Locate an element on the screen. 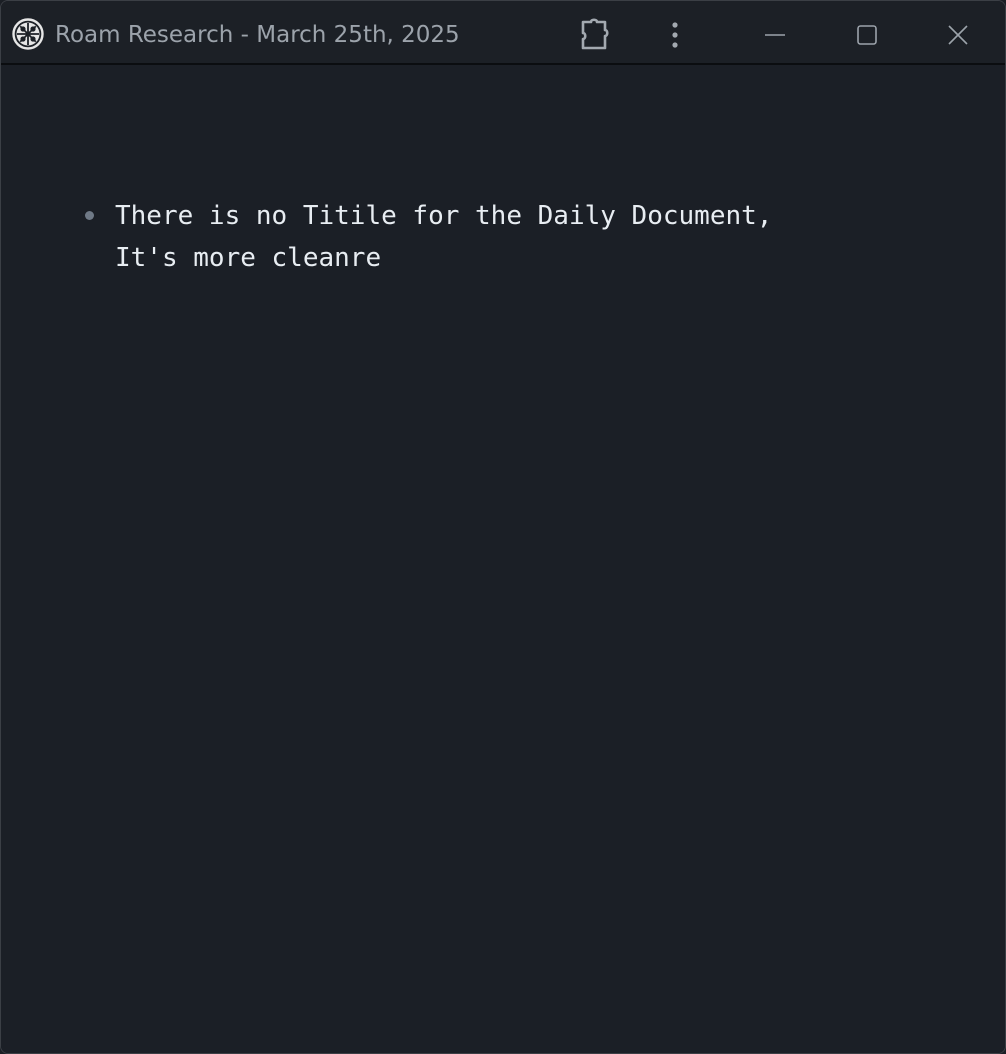 The image size is (1006, 1054). maximize-icon is located at coordinates (867, 35).